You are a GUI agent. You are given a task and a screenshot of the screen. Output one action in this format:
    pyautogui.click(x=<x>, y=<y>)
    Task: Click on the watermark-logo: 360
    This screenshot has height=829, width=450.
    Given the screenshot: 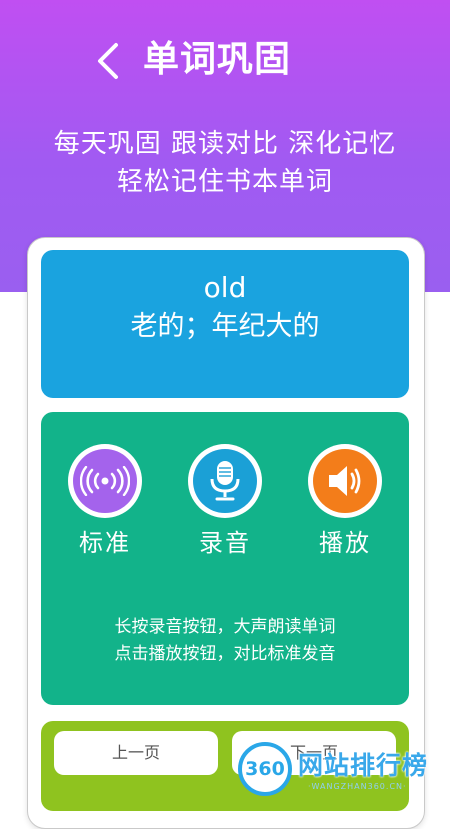 What is the action you would take?
    pyautogui.click(x=265, y=769)
    